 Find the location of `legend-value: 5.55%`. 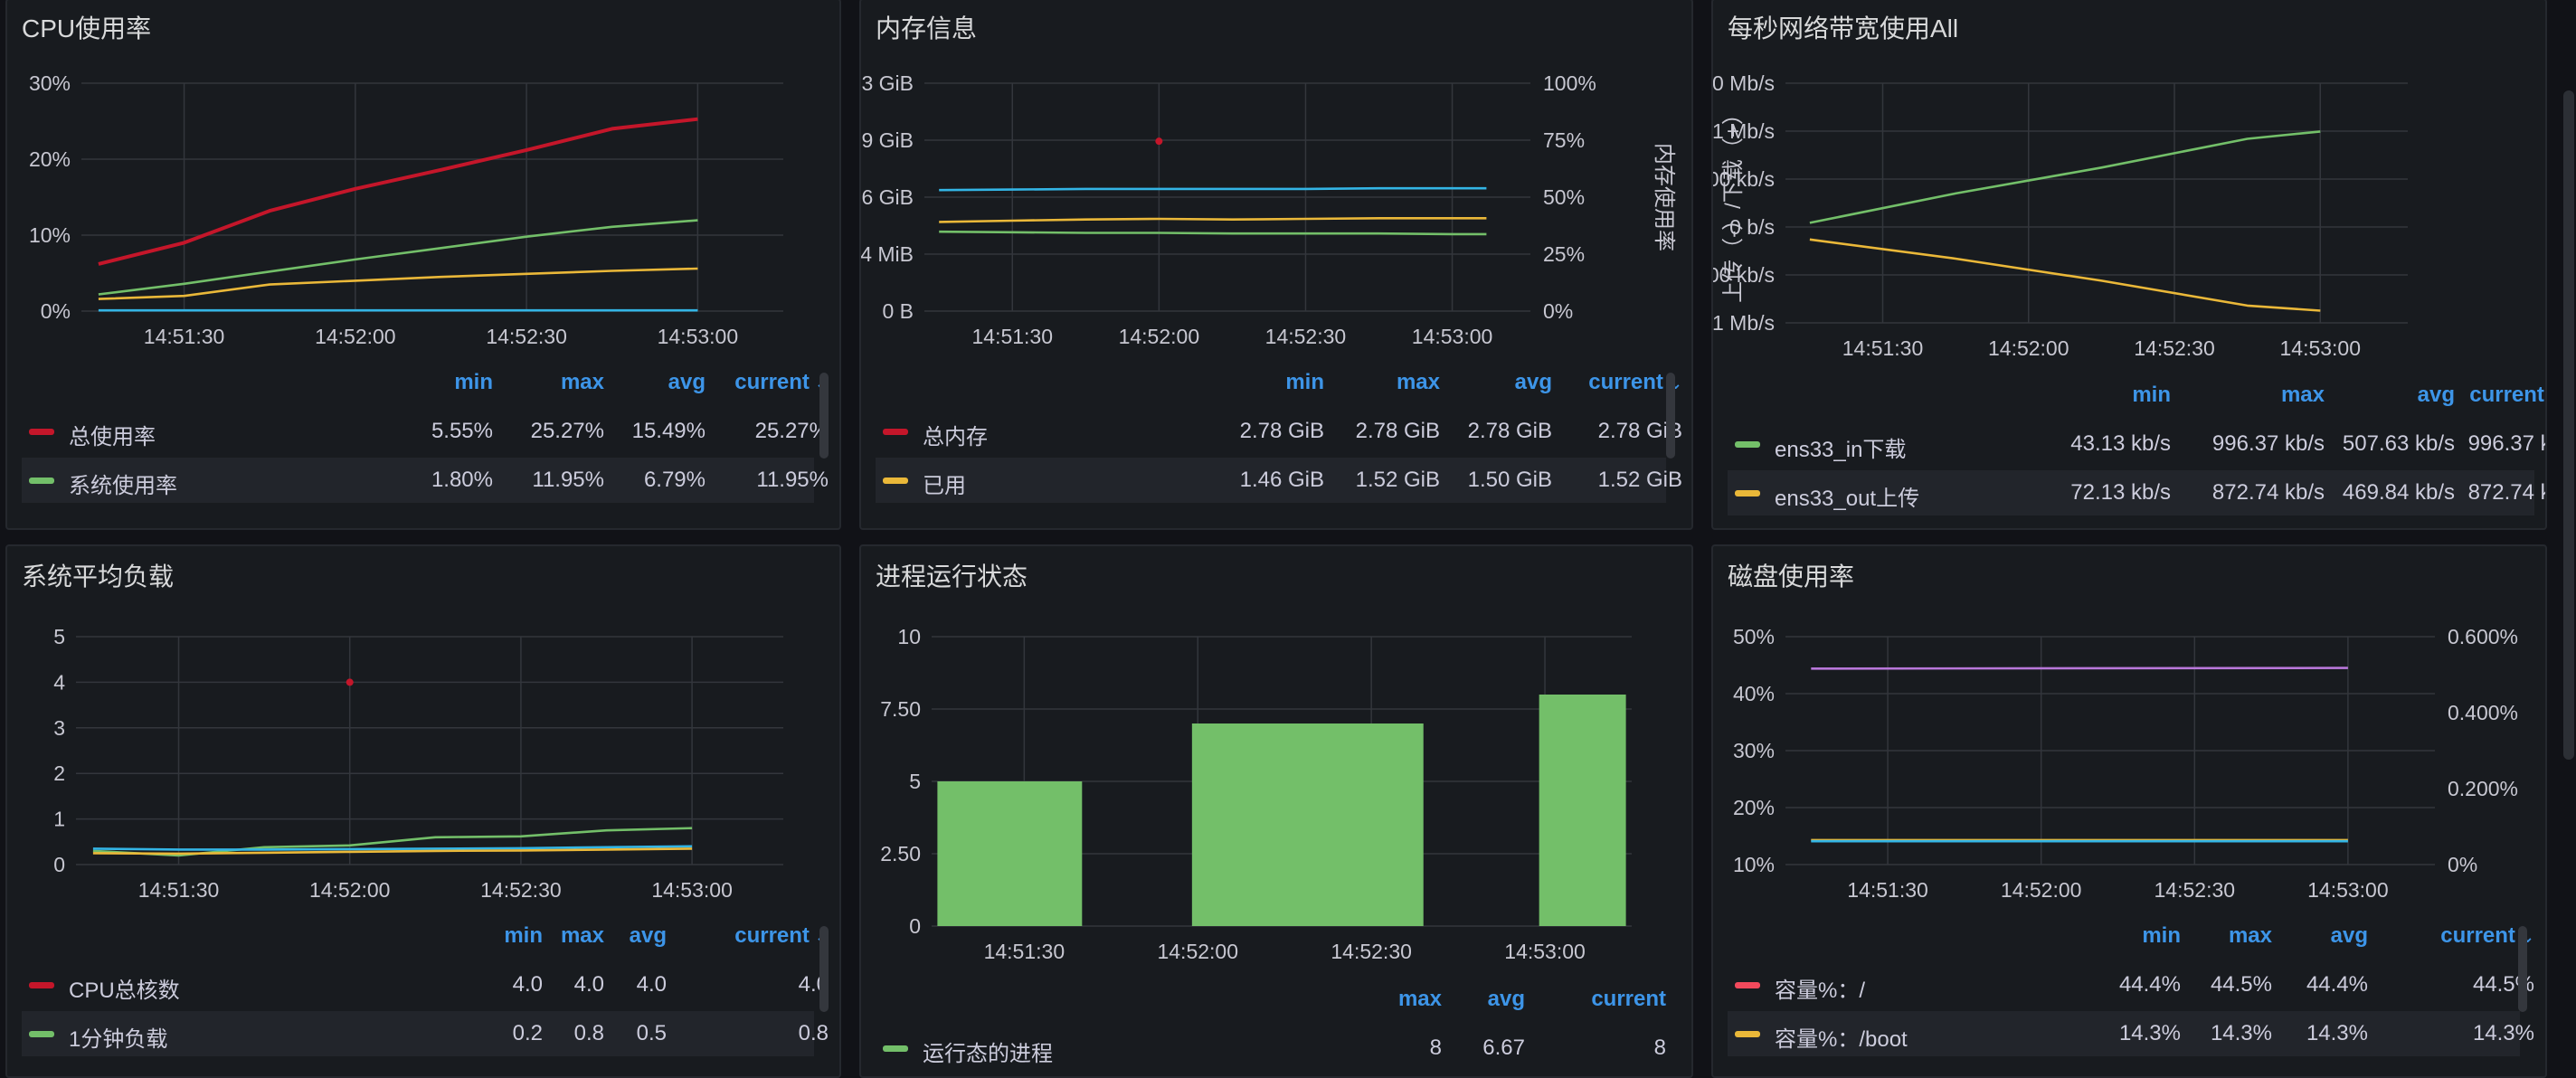

legend-value: 5.55% is located at coordinates (462, 431).